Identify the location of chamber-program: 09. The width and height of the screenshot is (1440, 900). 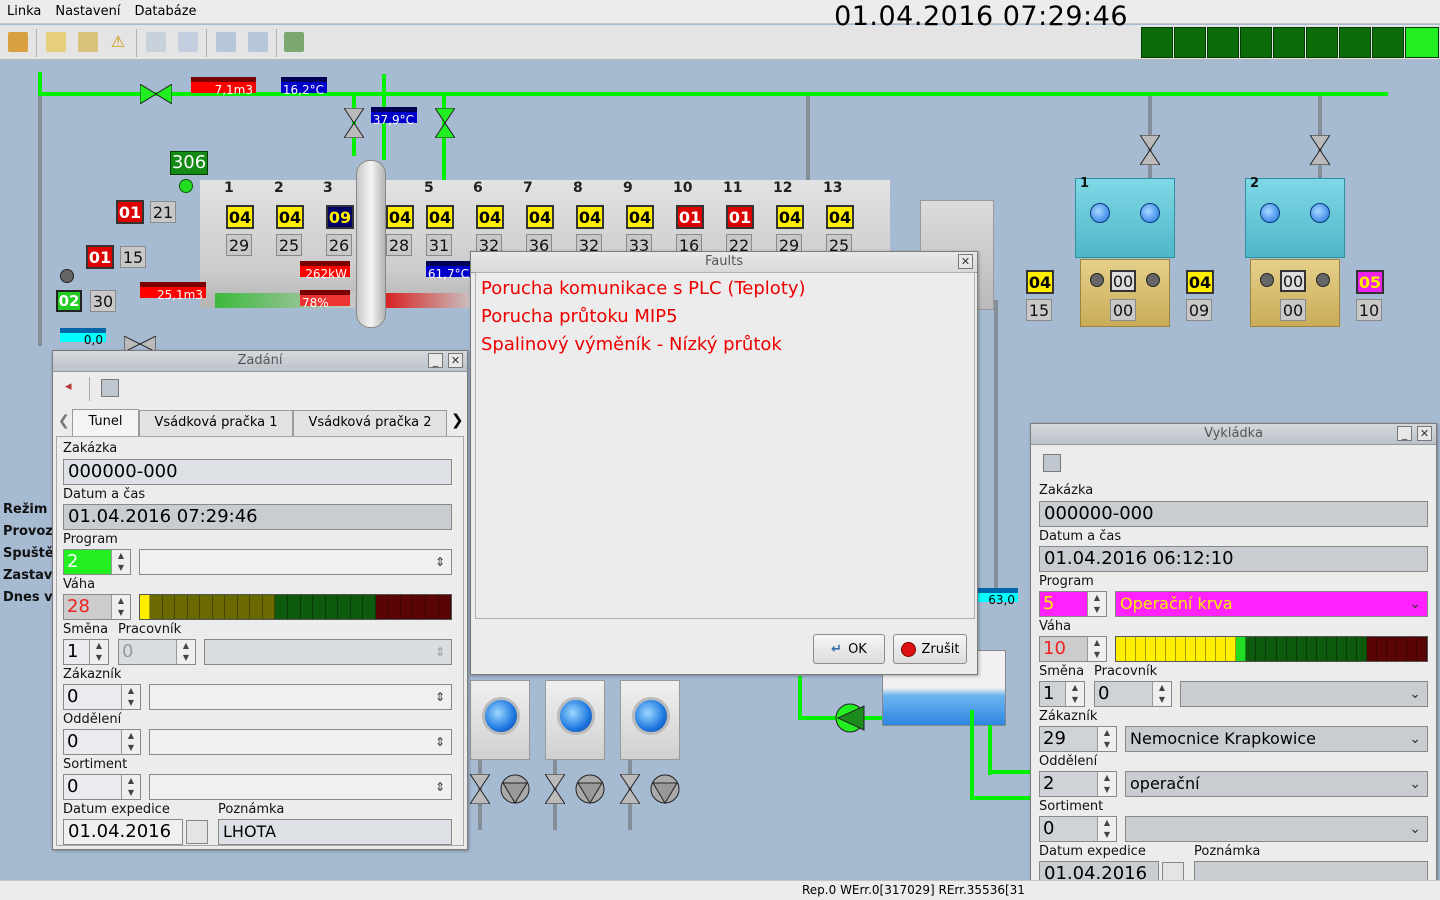
(340, 217).